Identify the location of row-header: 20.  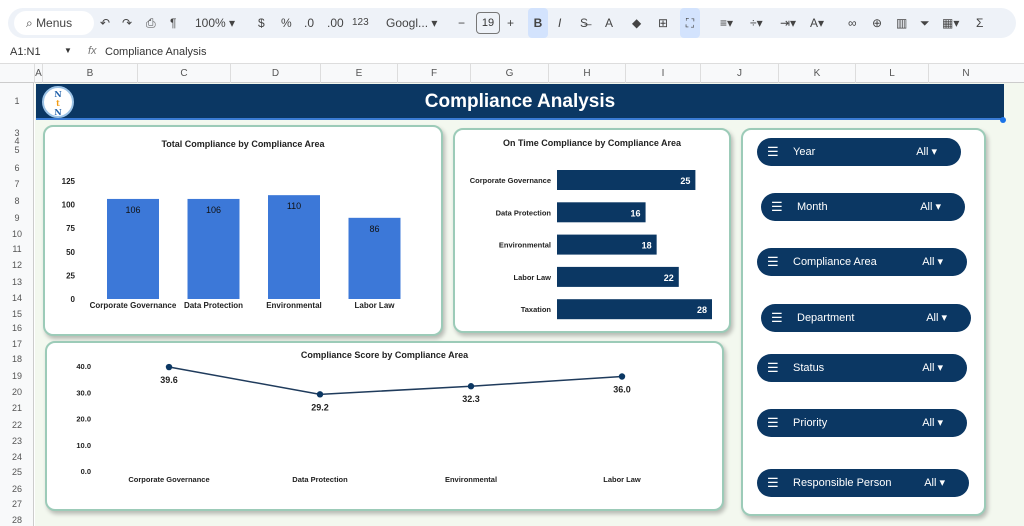
(17, 392).